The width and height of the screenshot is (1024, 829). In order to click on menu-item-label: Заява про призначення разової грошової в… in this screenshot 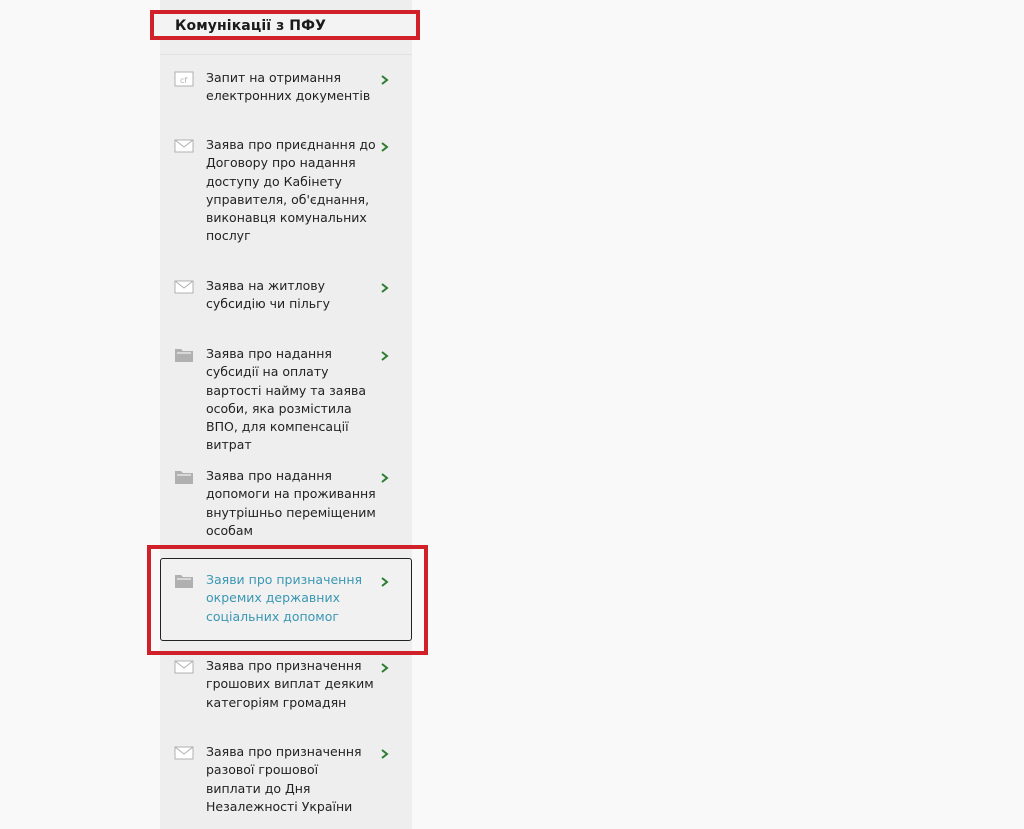, I will do `click(284, 779)`.